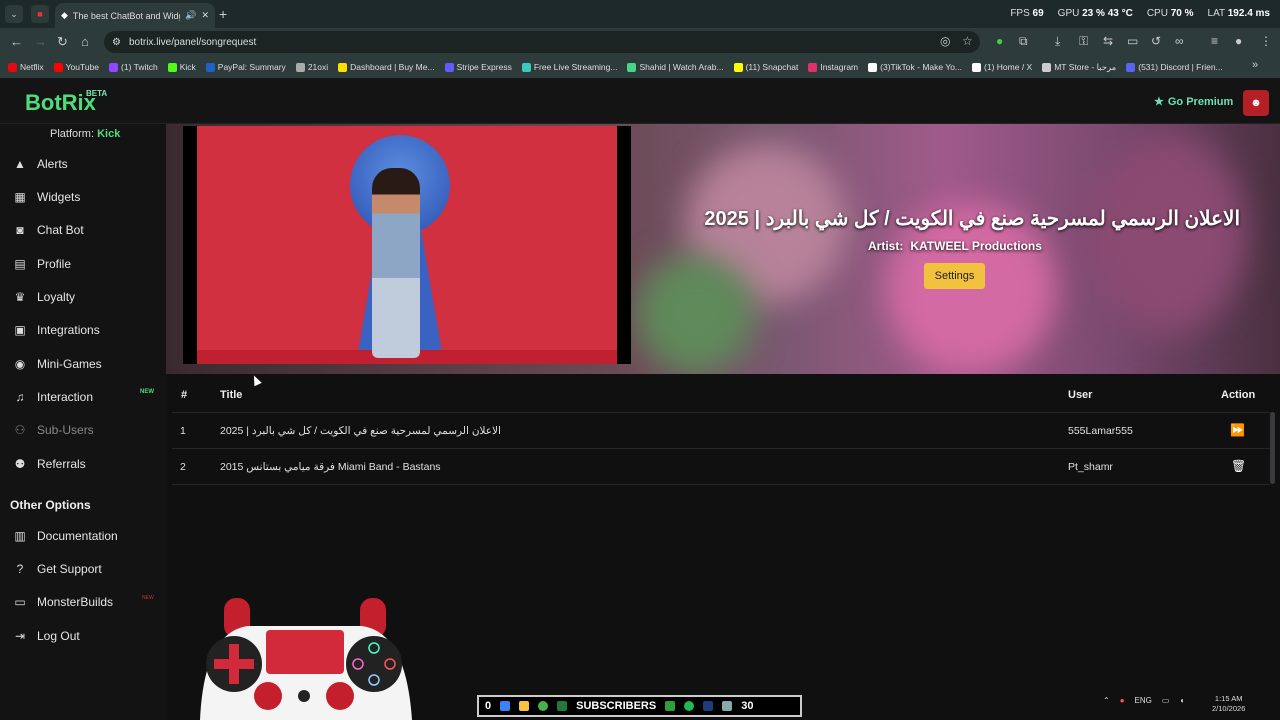 The image size is (1280, 720). Describe the element at coordinates (954, 276) in the screenshot. I see `settings-button: Settings` at that location.